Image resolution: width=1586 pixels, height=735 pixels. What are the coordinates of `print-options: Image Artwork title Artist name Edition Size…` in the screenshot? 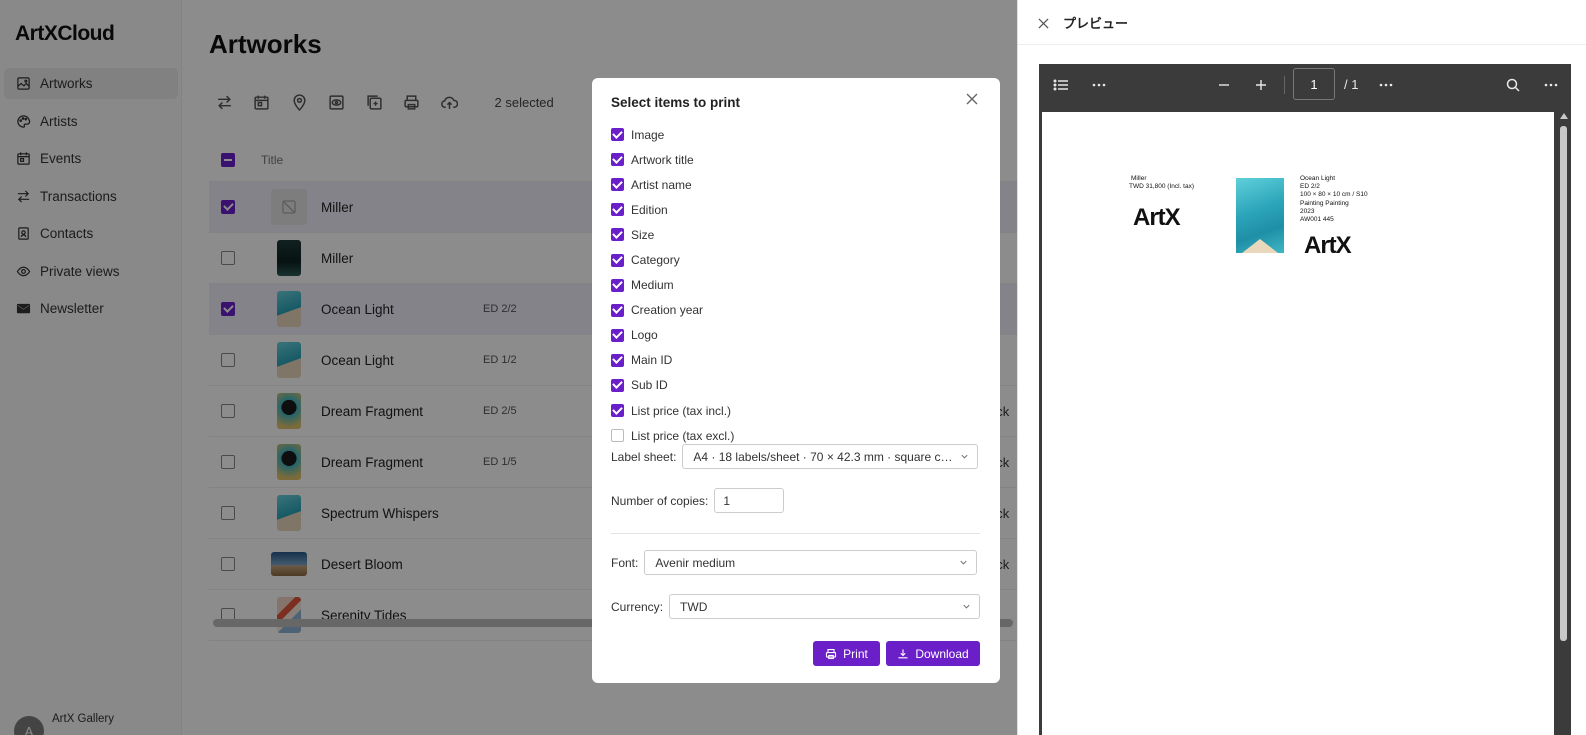 It's located at (672, 285).